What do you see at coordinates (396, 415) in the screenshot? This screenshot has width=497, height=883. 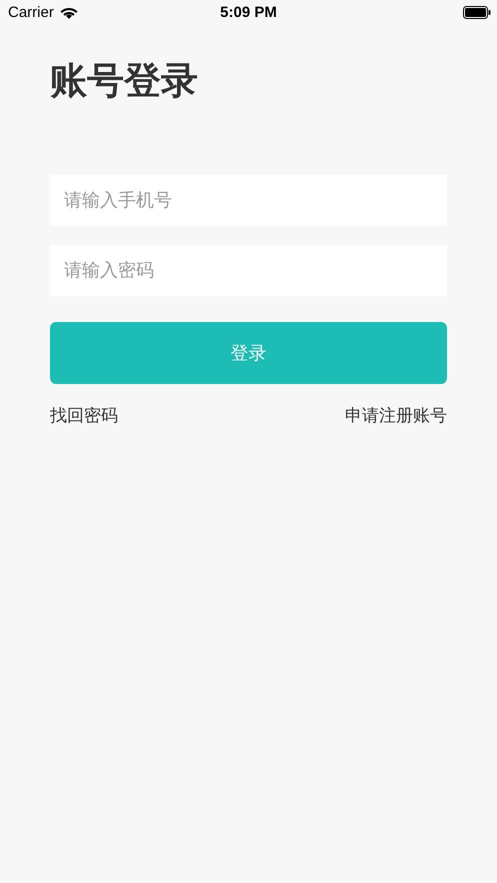 I see `text-link: 申请注册账号` at bounding box center [396, 415].